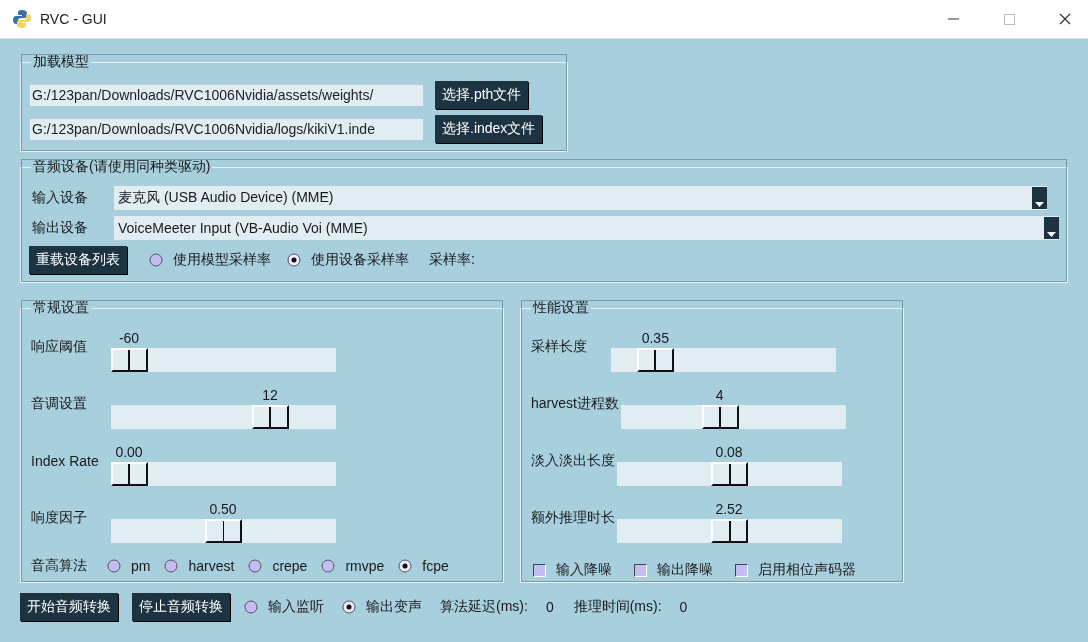  Describe the element at coordinates (360, 260) in the screenshot. I see `radio-label: 使用设备采样率` at that location.